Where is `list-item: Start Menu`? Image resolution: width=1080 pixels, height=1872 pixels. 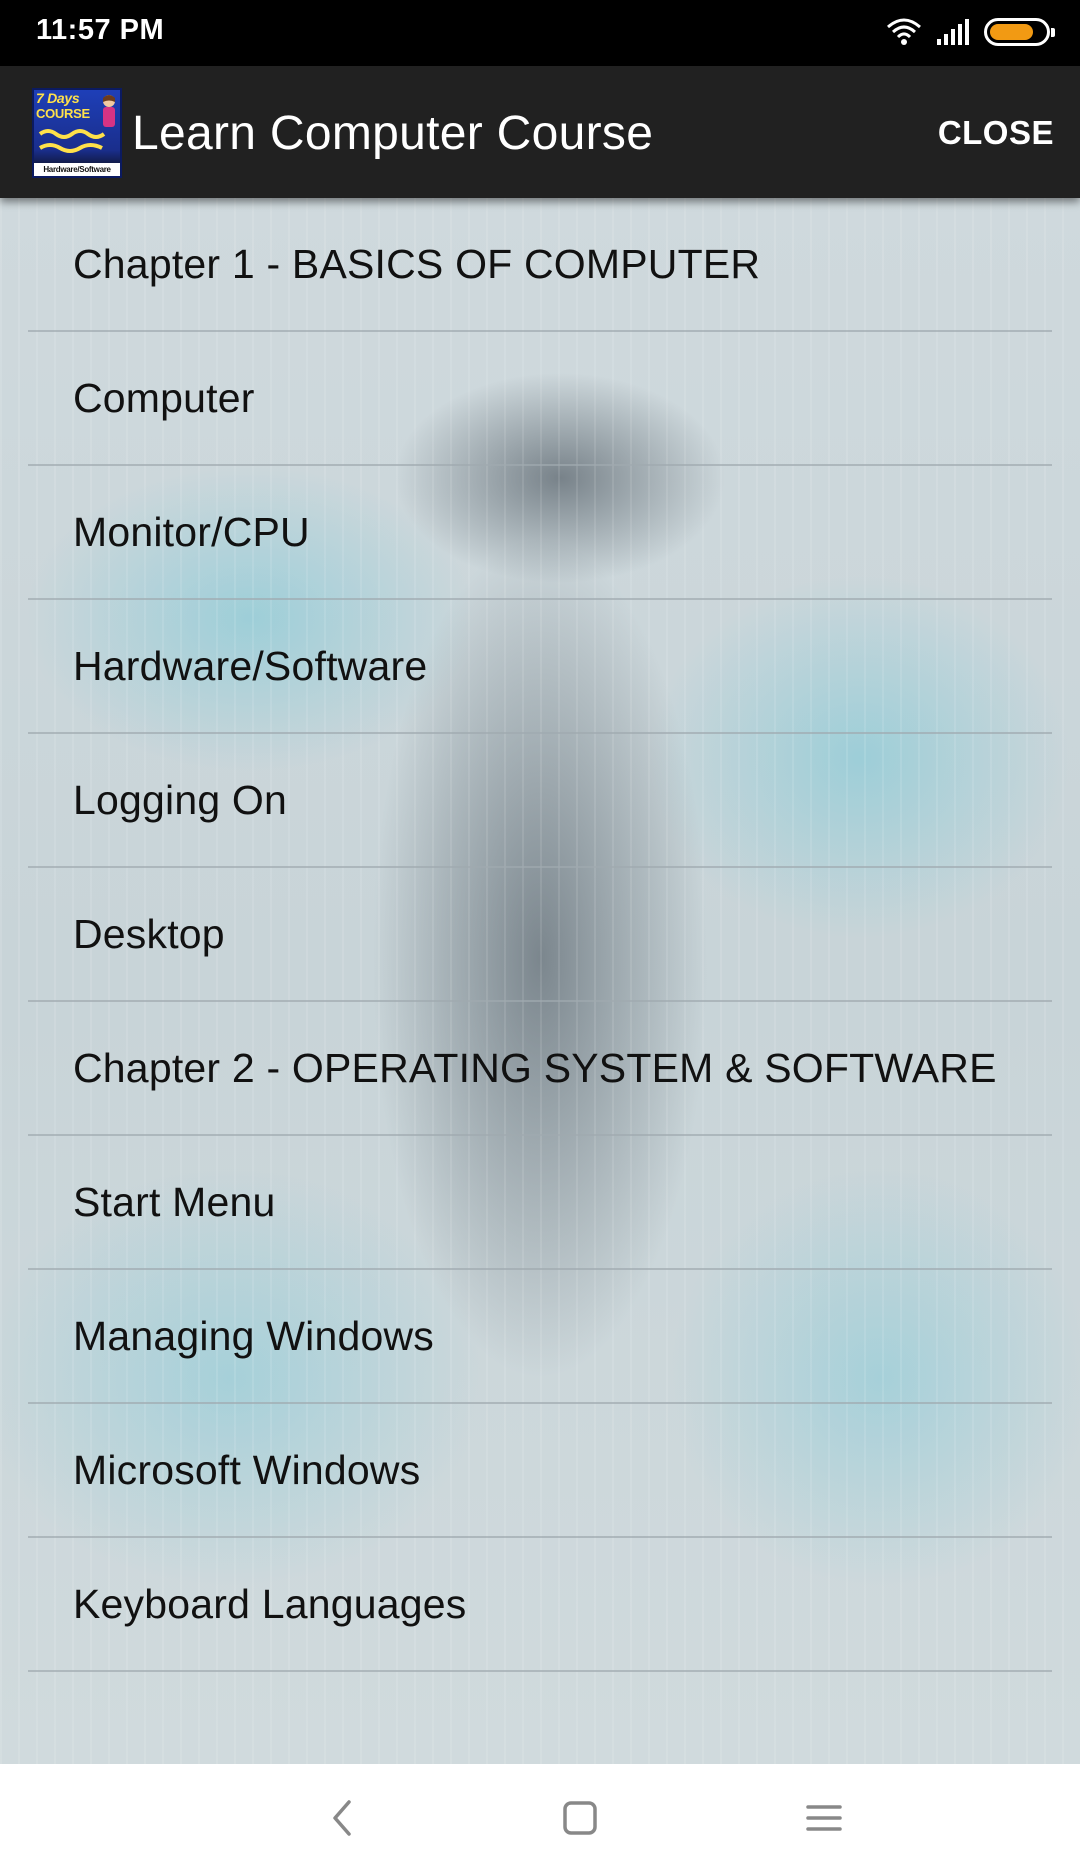
list-item: Start Menu is located at coordinates (540, 1203).